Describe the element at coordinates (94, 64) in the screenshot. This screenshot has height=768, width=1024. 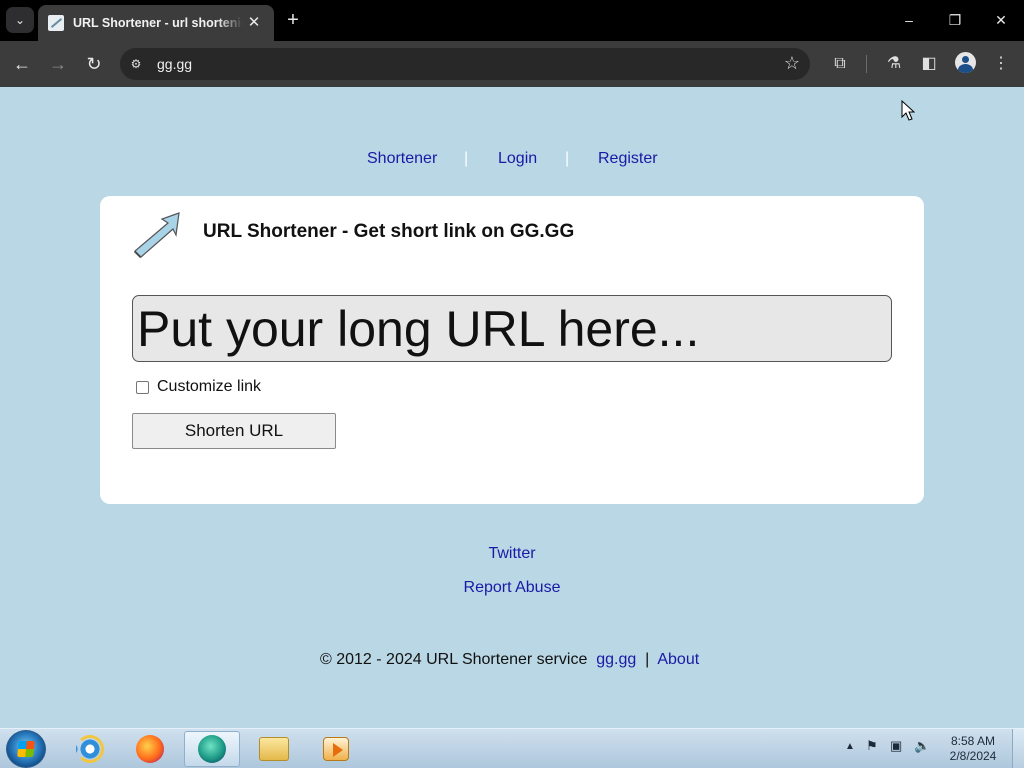
I see `reload-icon: ↻` at that location.